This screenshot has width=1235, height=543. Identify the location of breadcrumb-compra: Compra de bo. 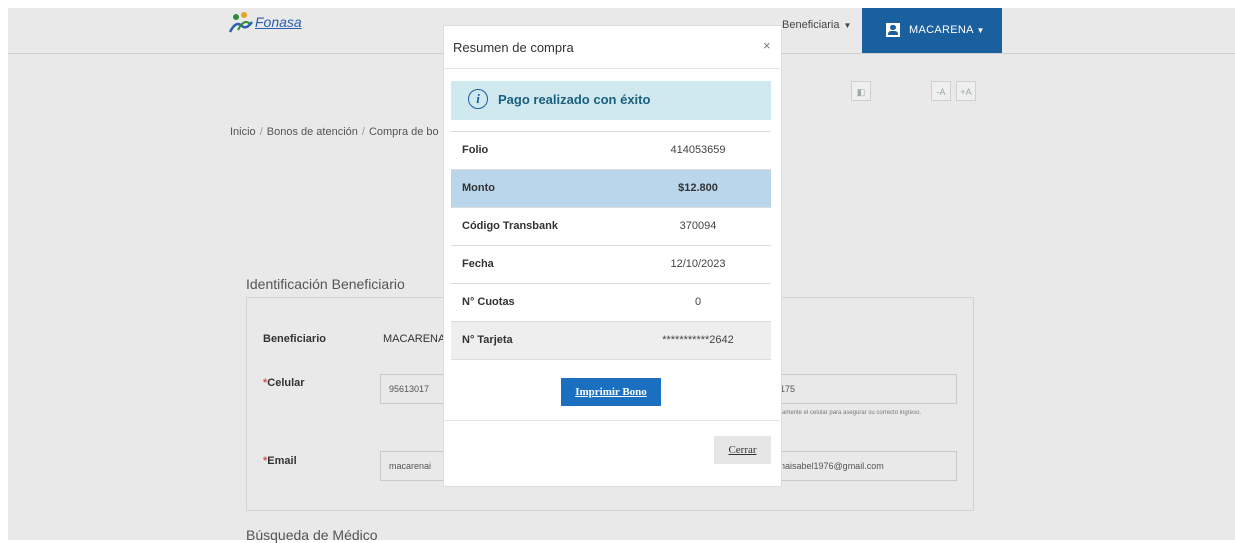
(403, 132).